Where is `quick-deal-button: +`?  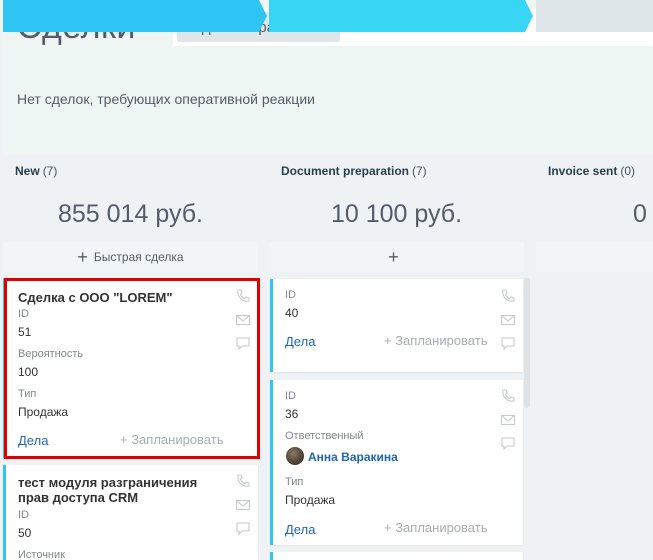
quick-deal-button: + is located at coordinates (396, 257).